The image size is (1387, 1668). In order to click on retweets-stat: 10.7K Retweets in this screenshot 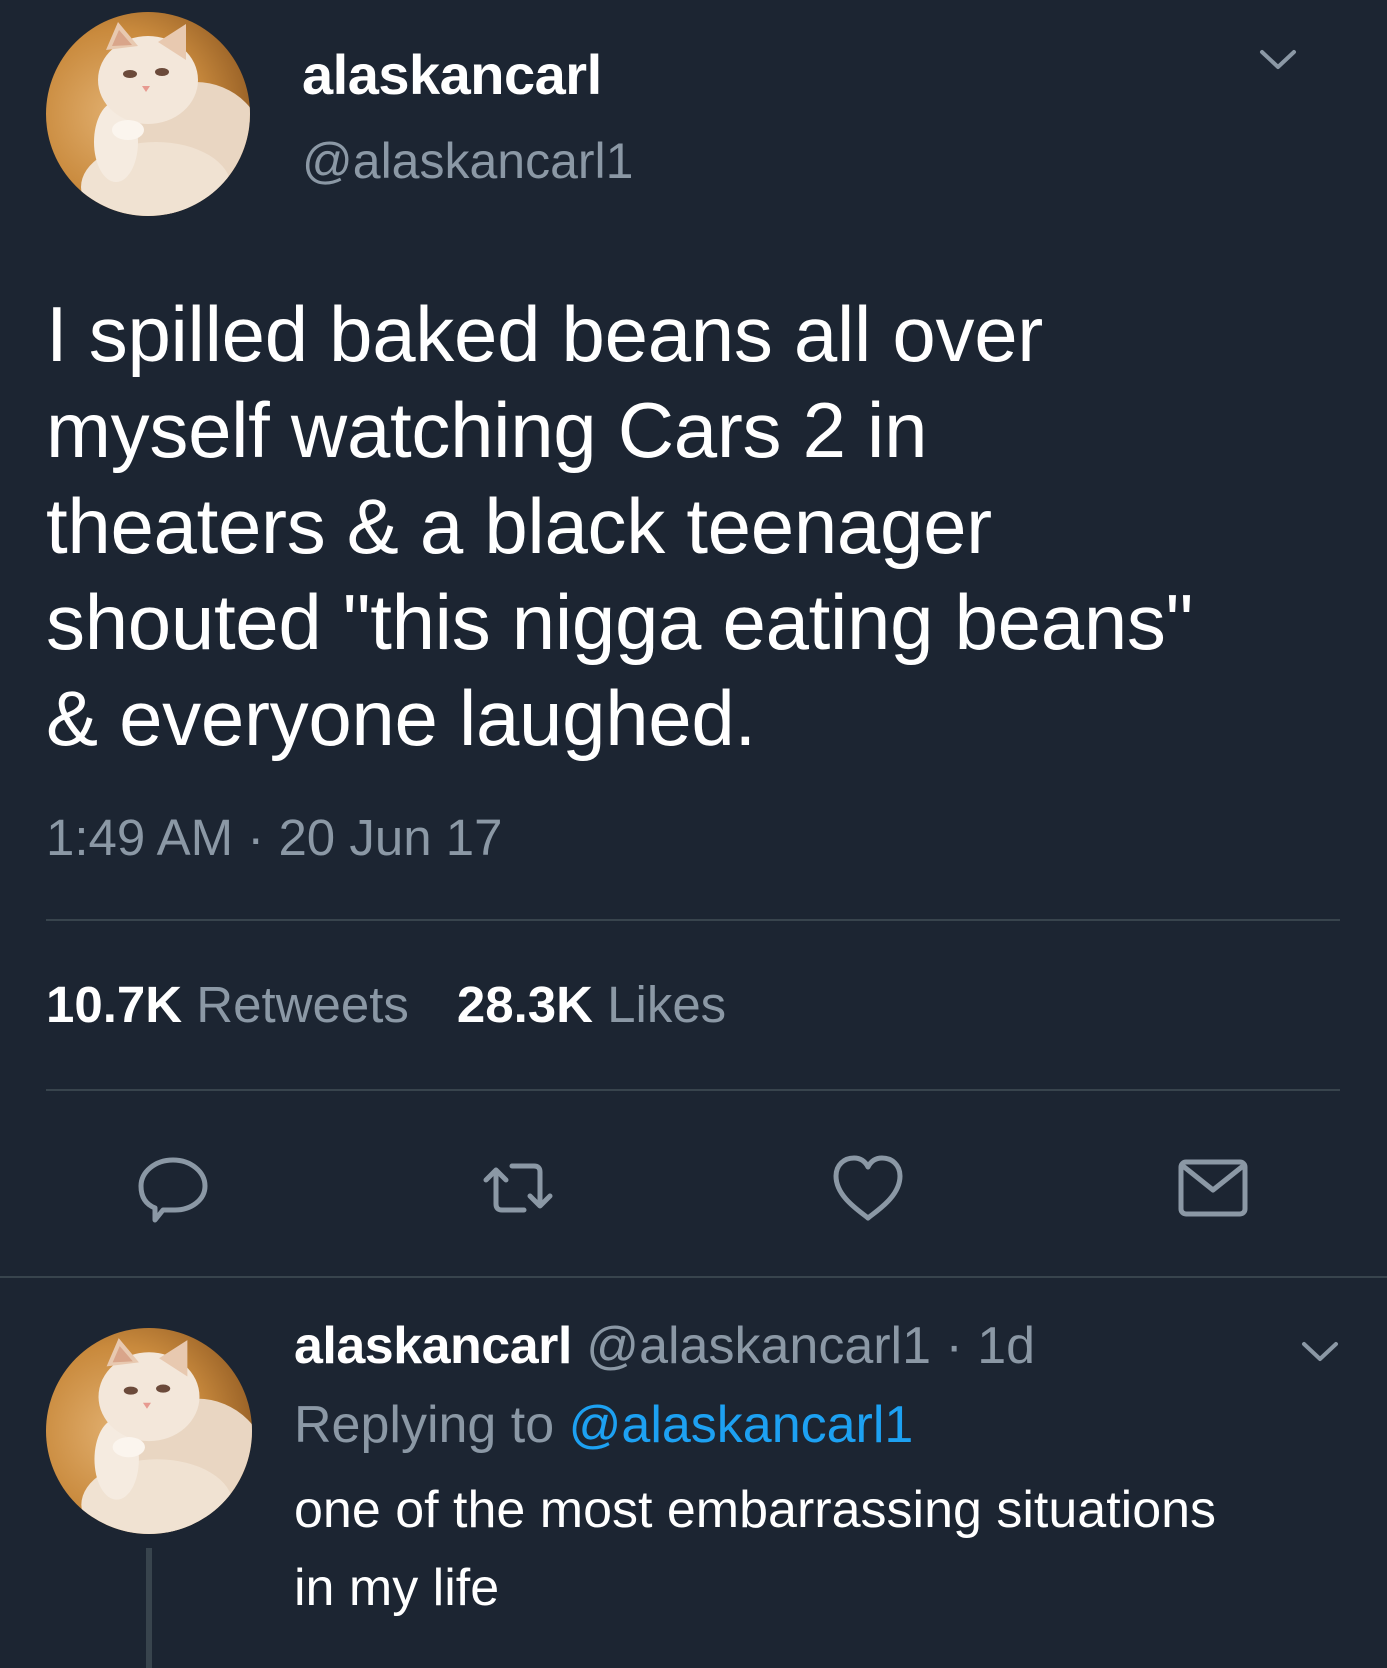, I will do `click(227, 1004)`.